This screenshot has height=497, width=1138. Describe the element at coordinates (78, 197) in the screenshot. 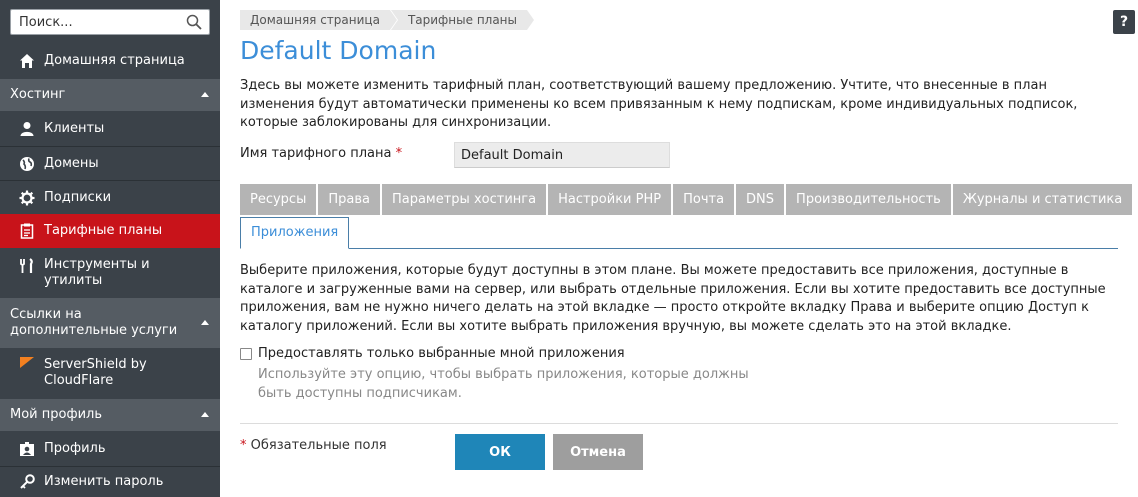

I see `sidebar-item-label: Подписки` at that location.